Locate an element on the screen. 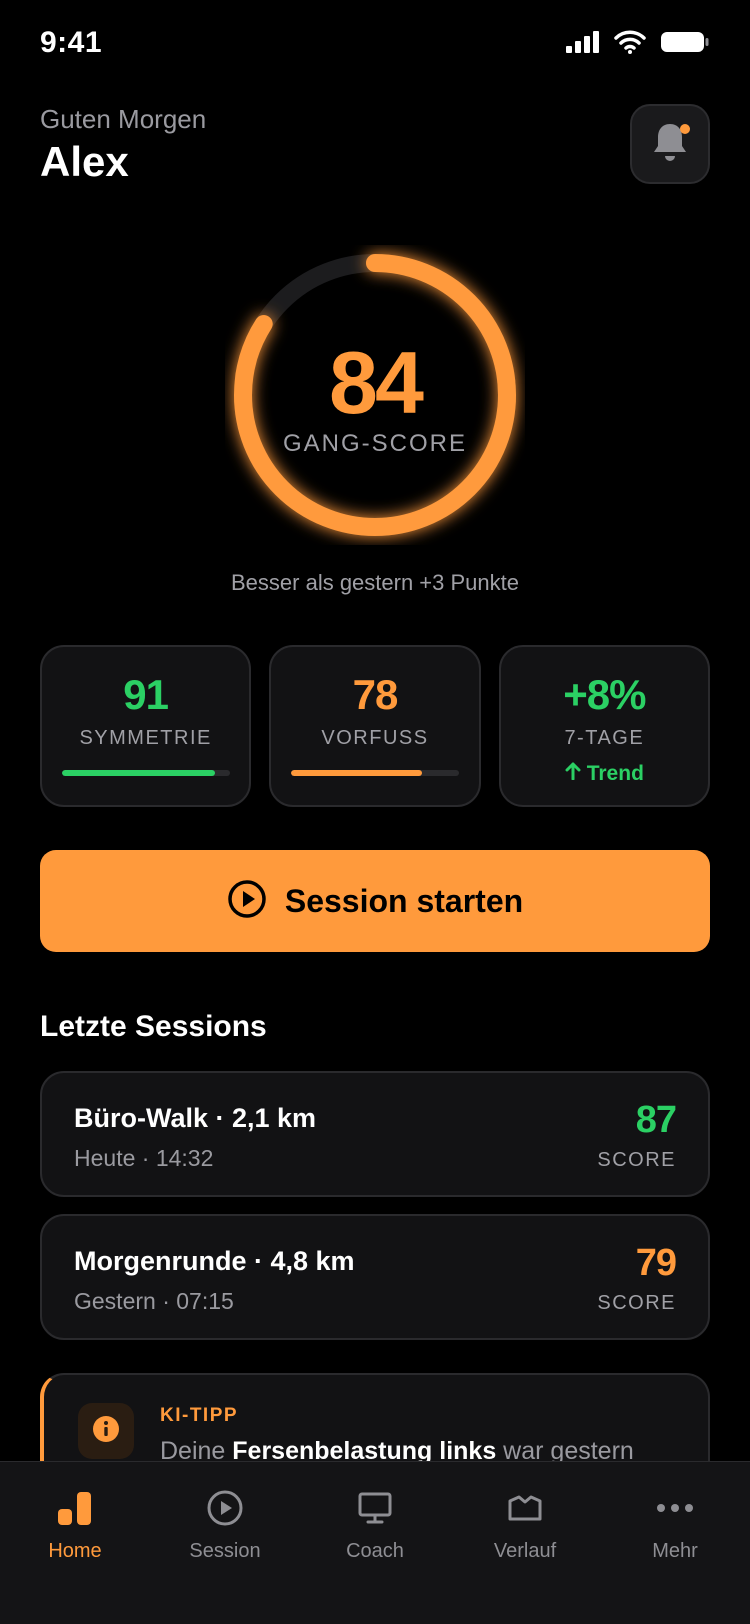 The width and height of the screenshot is (750, 1624). tab-label: Home is located at coordinates (75, 1551).